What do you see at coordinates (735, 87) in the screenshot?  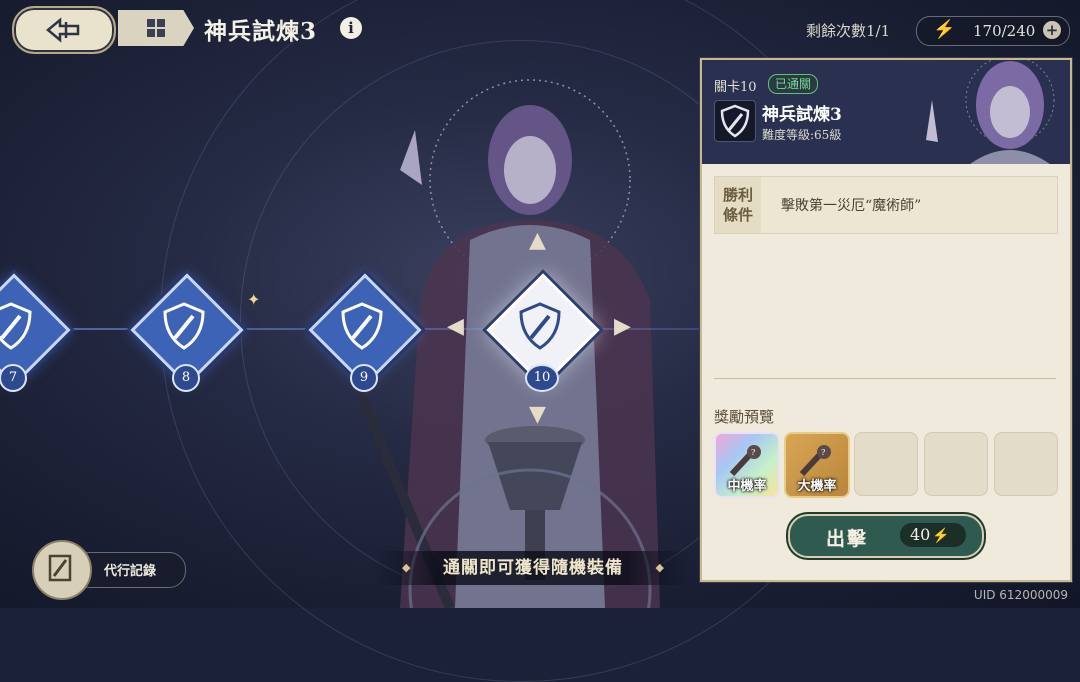 I see `stage-label: 關卡10` at bounding box center [735, 87].